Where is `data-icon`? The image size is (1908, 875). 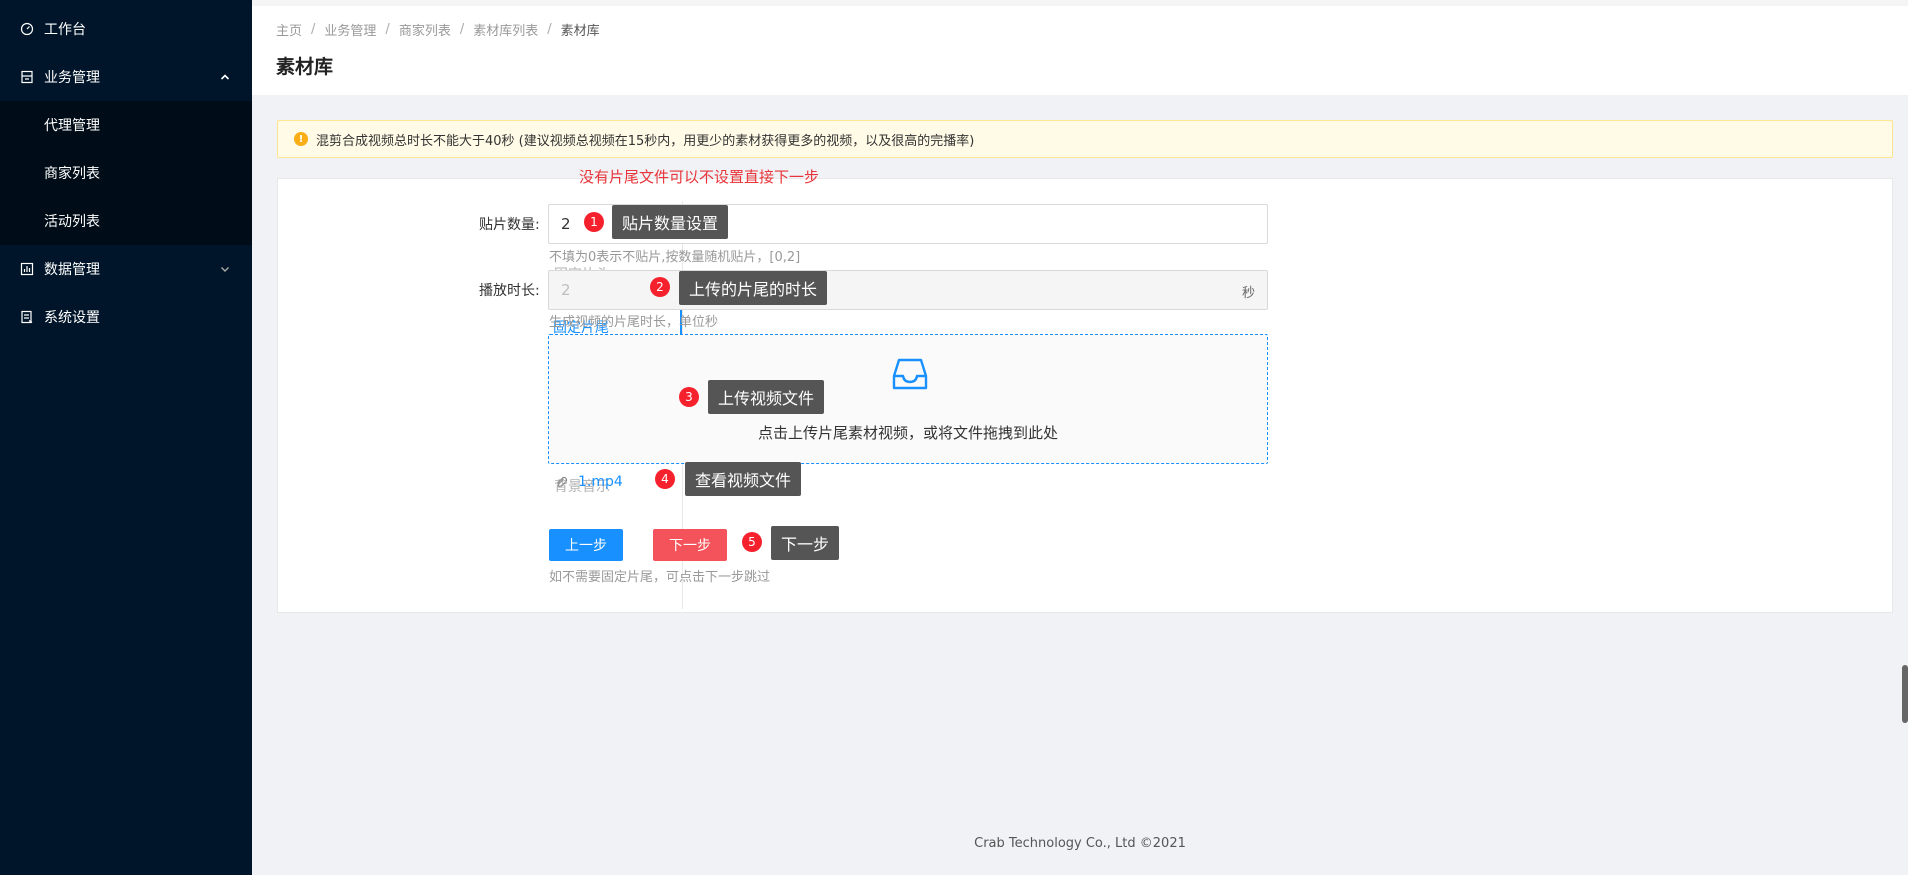
data-icon is located at coordinates (27, 269).